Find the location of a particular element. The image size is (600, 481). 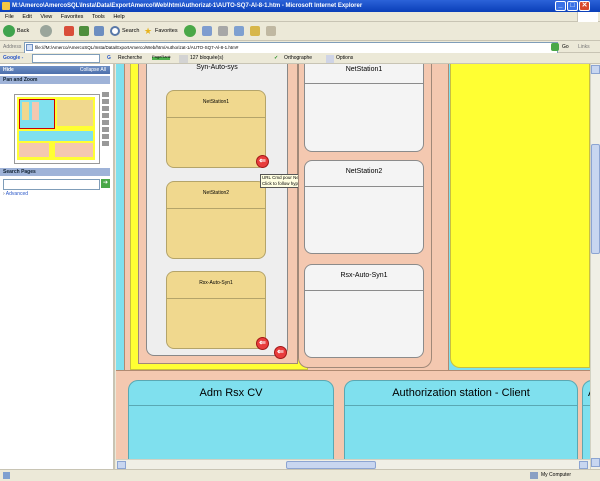

adm-rsx-cv-node: Adm Rsx CV is located at coordinates (231, 424).